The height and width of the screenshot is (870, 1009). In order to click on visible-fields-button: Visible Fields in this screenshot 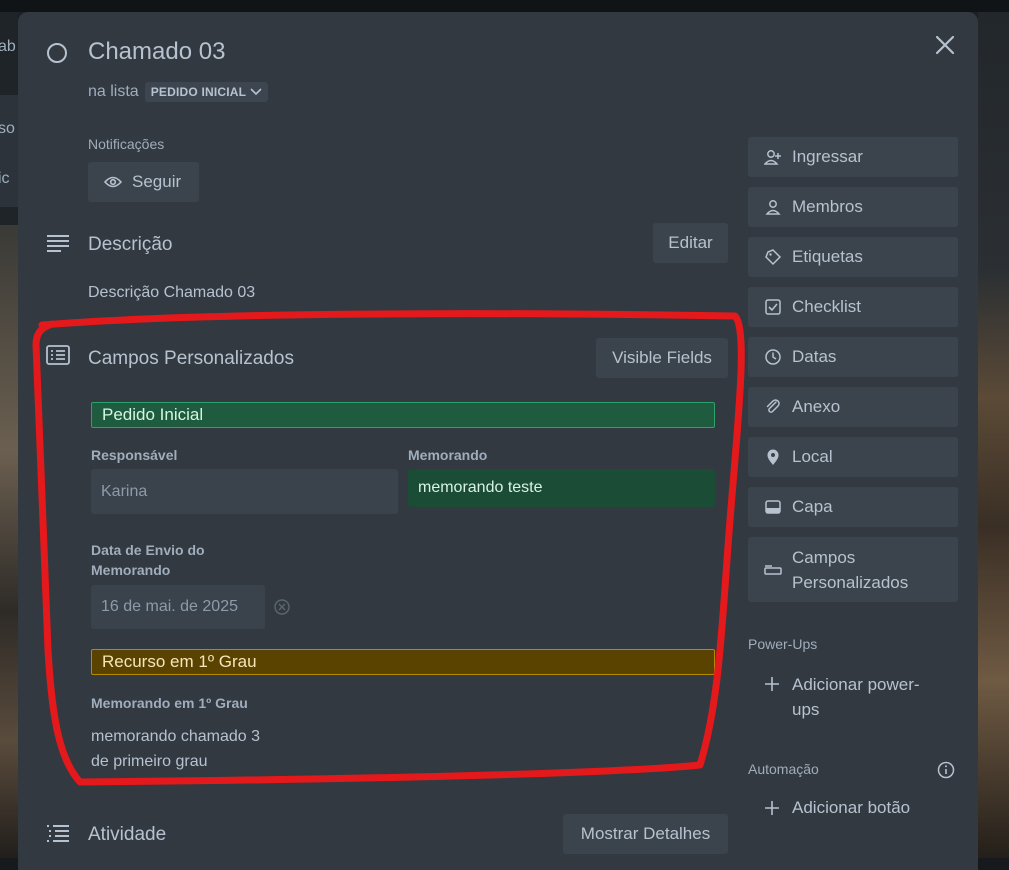, I will do `click(662, 358)`.